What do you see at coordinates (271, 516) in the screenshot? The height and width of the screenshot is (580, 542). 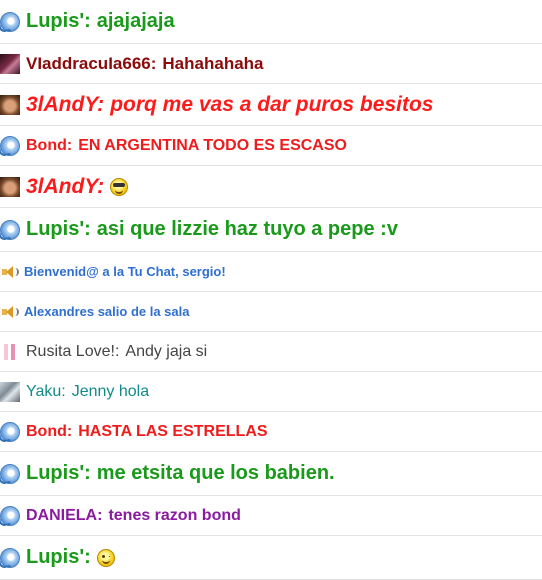 I see `chat-message: DANIELA: tenes razon bond` at bounding box center [271, 516].